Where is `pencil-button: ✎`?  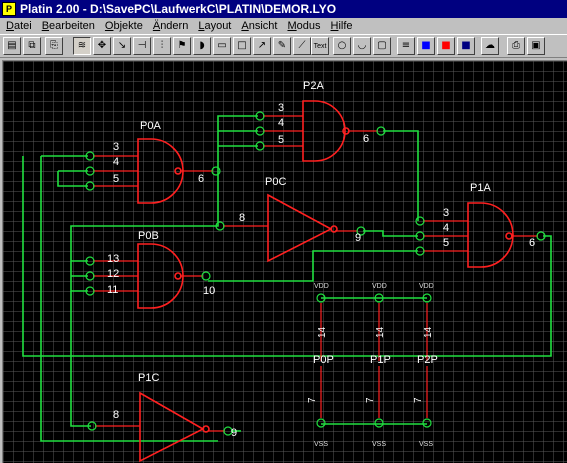
pencil-button: ✎ is located at coordinates (282, 46).